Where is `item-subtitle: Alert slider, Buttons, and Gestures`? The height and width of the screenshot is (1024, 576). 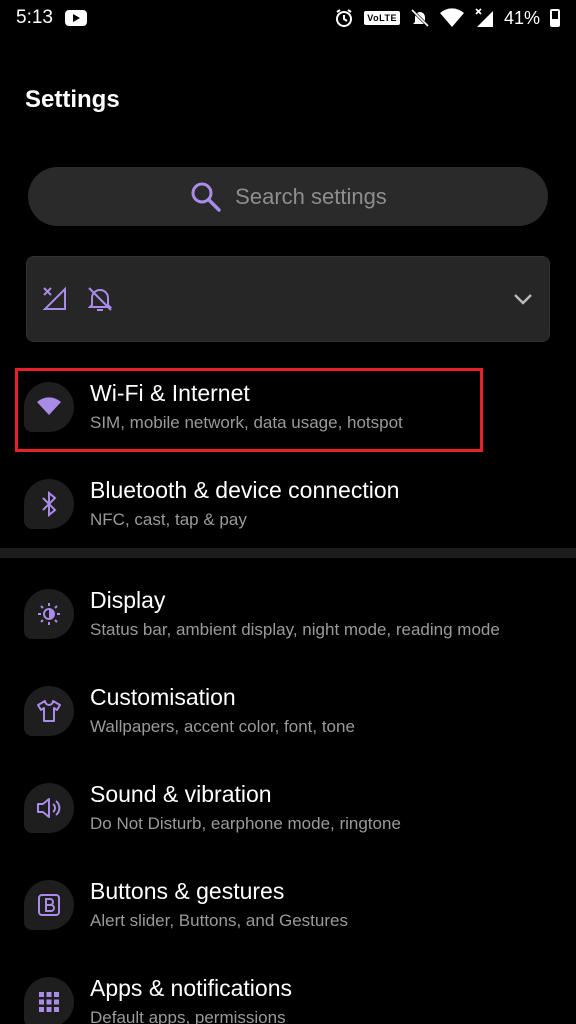 item-subtitle: Alert slider, Buttons, and Gestures is located at coordinates (219, 920).